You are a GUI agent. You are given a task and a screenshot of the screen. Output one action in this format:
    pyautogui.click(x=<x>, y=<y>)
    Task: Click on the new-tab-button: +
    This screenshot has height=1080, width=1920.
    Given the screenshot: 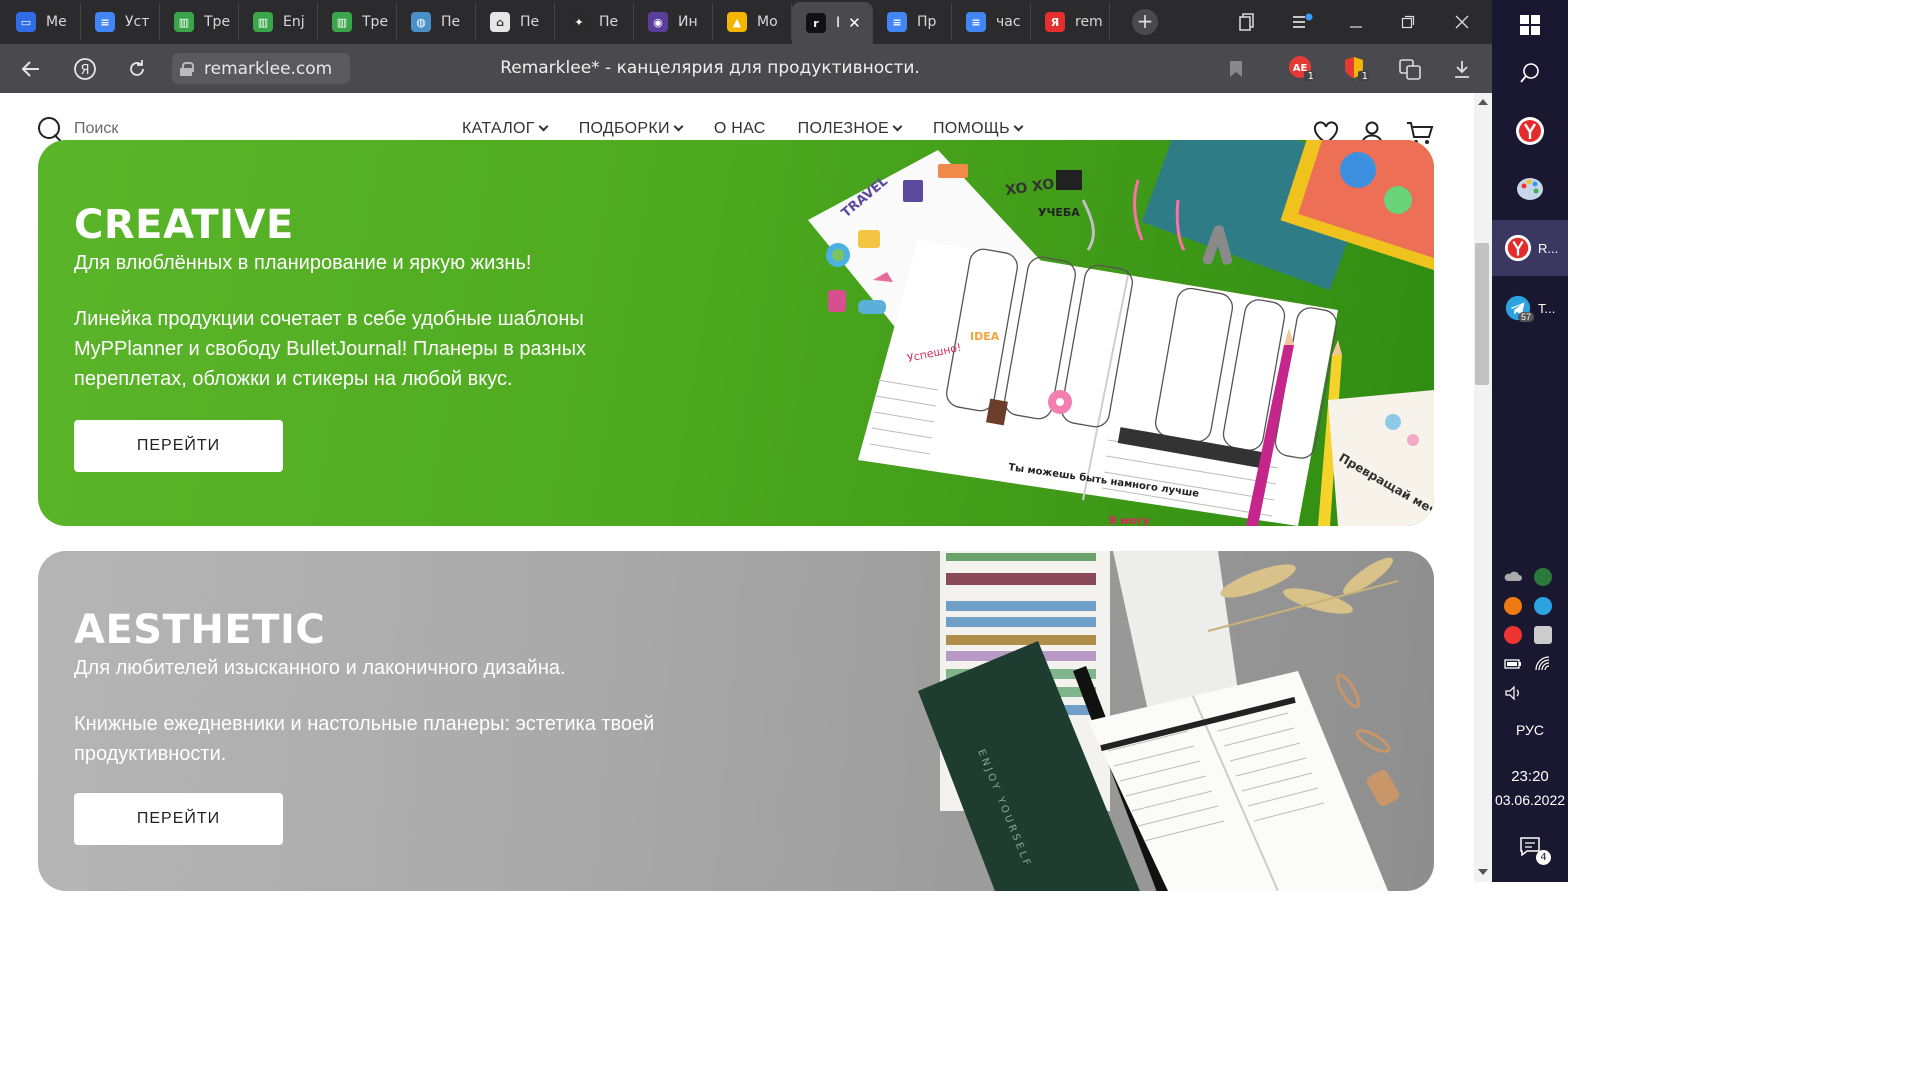 What is the action you would take?
    pyautogui.click(x=1145, y=22)
    